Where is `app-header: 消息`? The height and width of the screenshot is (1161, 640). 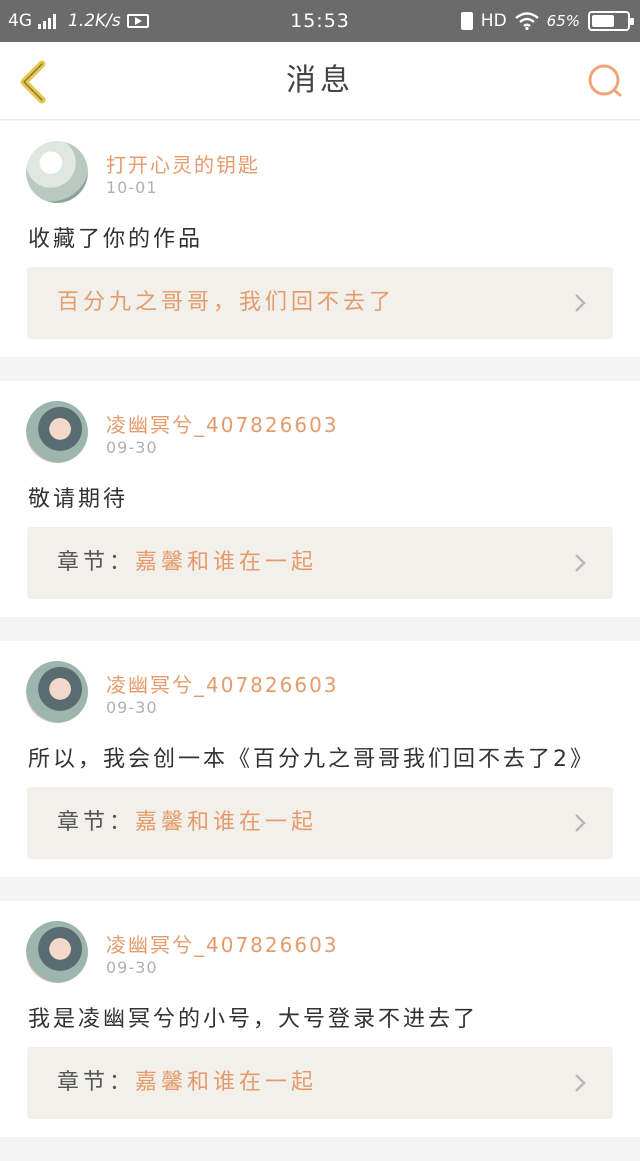 app-header: 消息 is located at coordinates (320, 81).